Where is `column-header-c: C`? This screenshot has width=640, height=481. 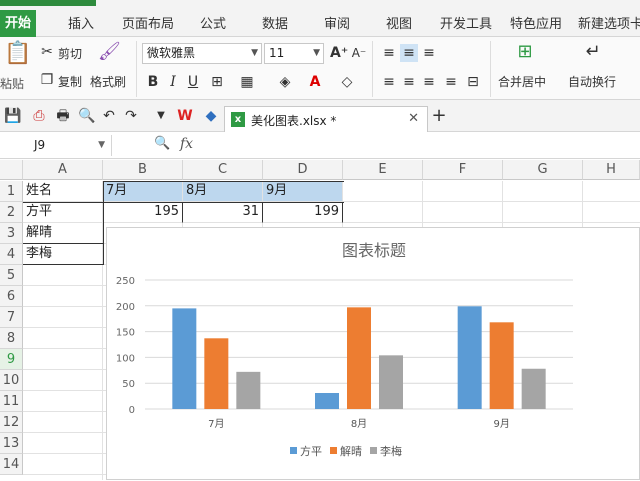 column-header-c: C is located at coordinates (223, 170).